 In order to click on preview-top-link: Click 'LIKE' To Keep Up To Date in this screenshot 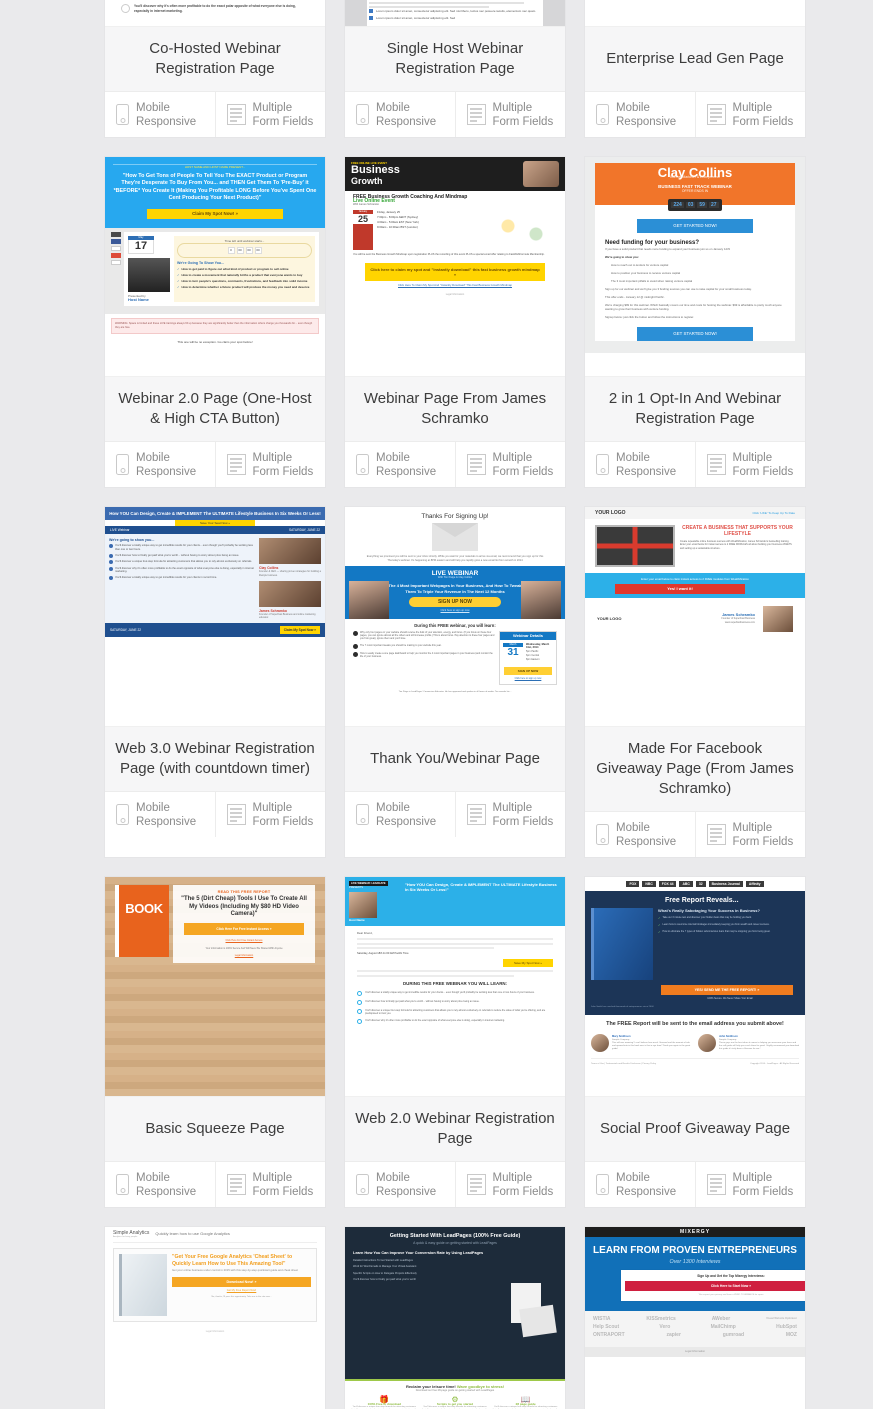, I will do `click(773, 513)`.